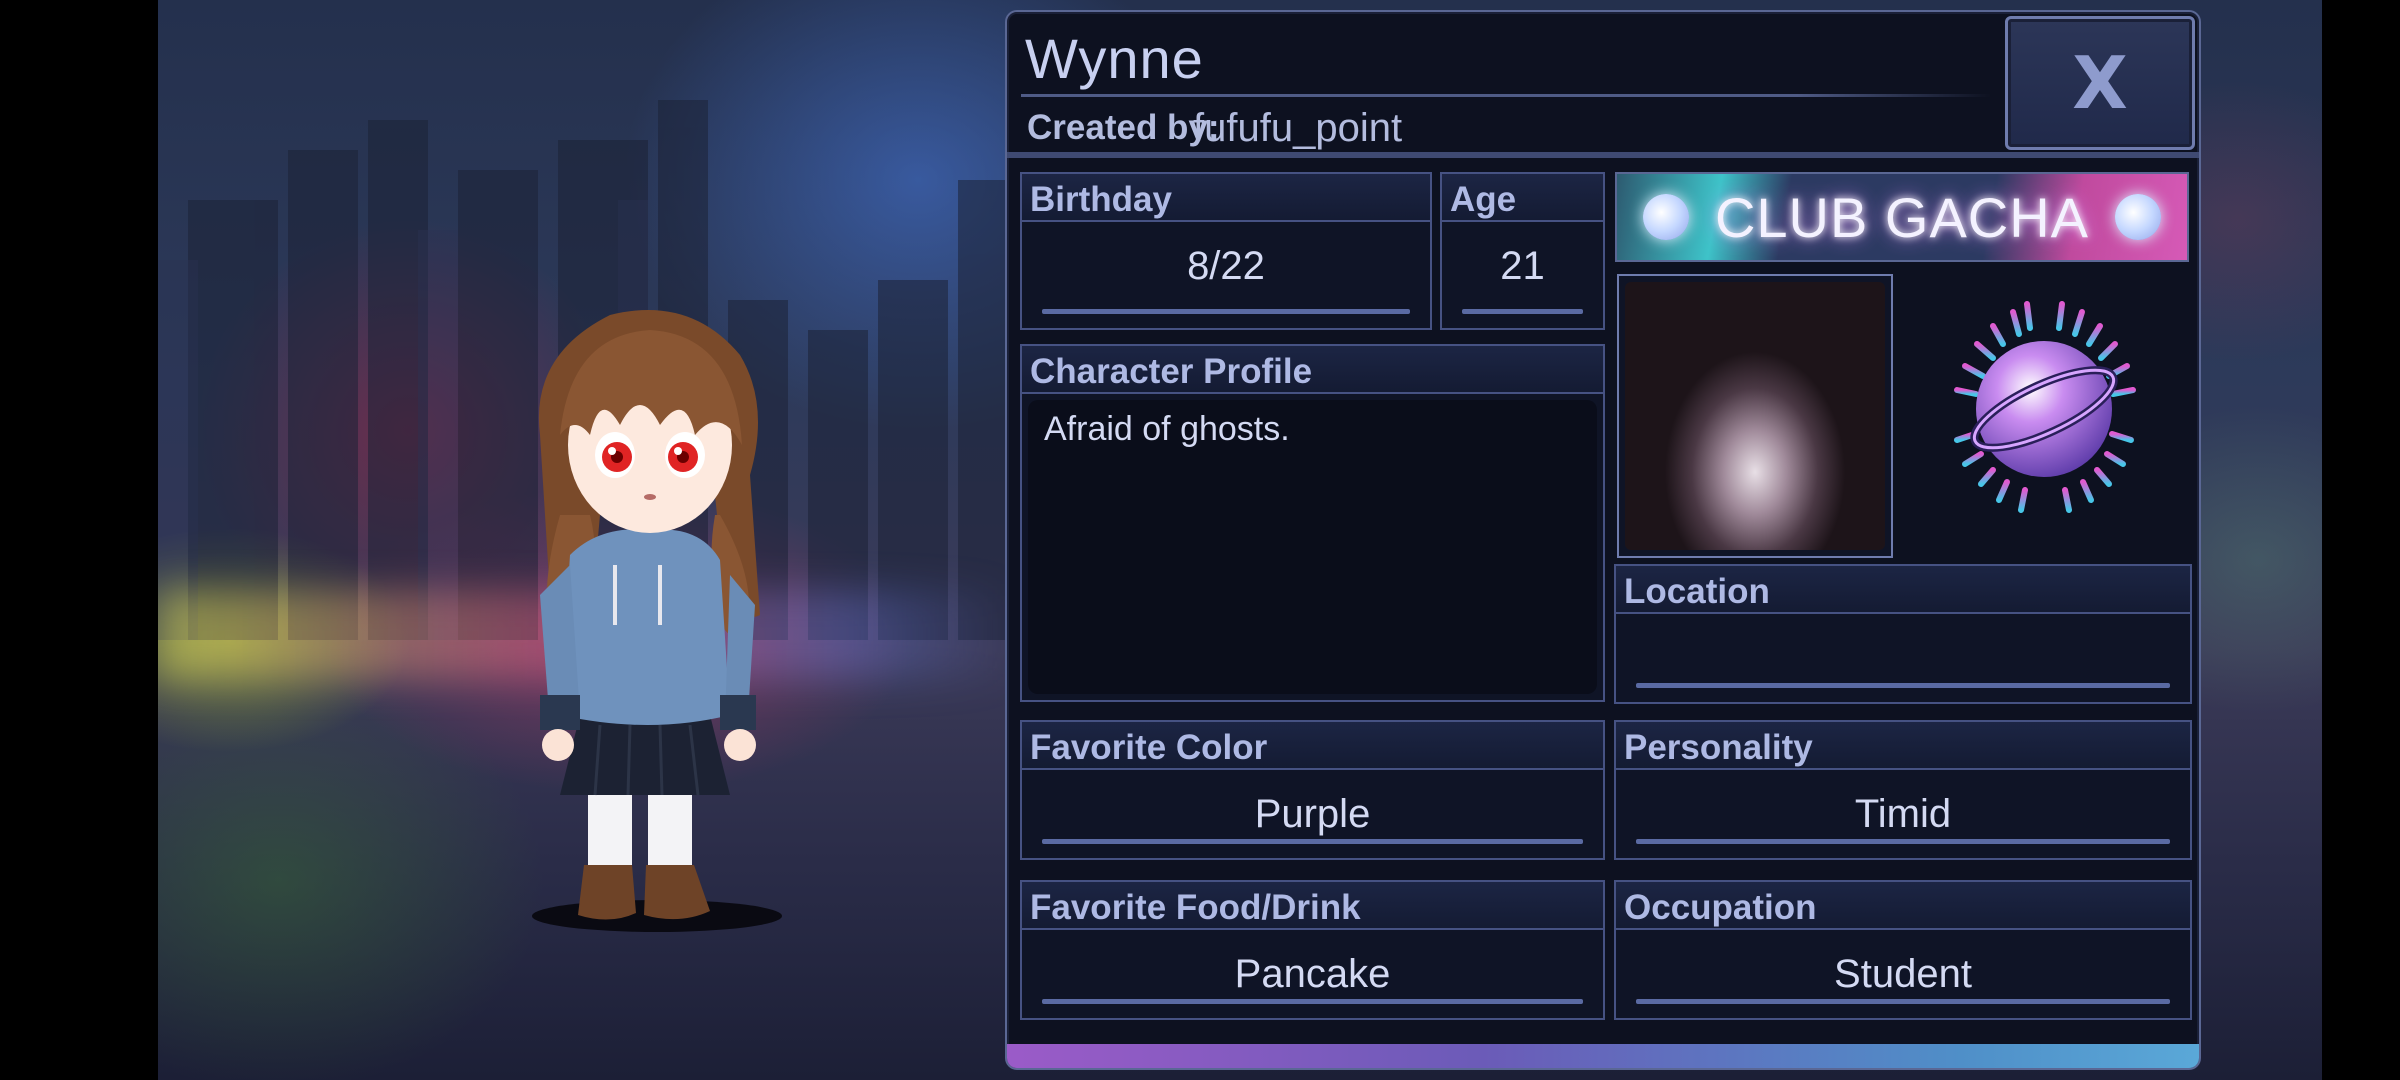  I want to click on favorite-food-field: Favorite Food/Drink Pancake, so click(1312, 950).